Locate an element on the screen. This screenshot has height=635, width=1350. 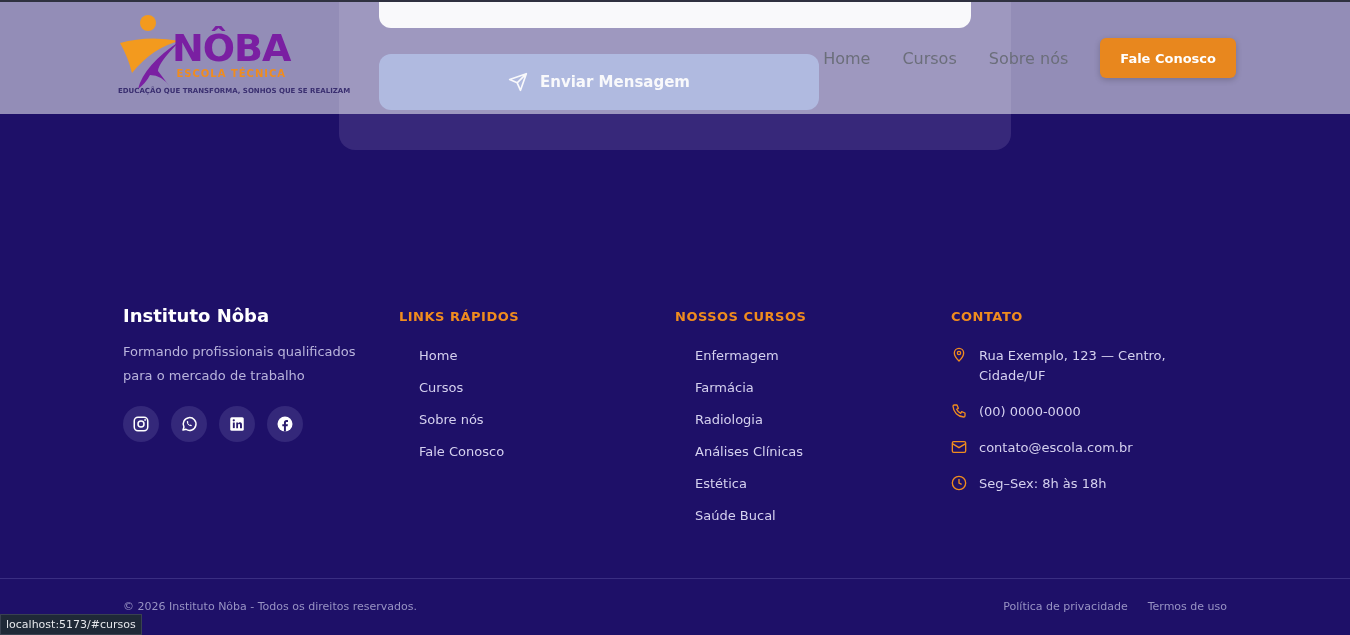
footer-description: Formando profissionais qualificados para o mercado de trabalho is located at coordinates (240, 364).